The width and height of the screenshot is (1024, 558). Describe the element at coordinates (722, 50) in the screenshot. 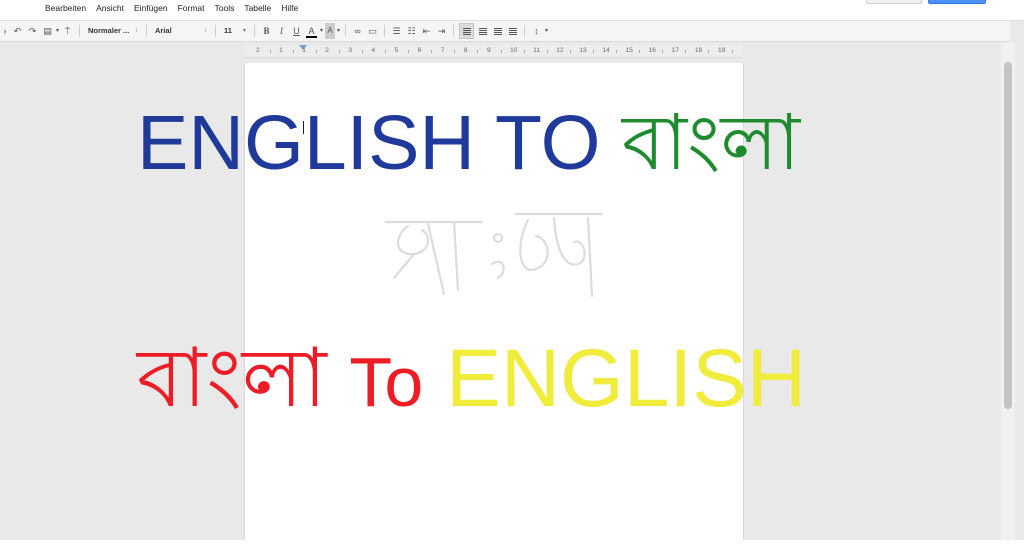

I see `ruler-number: 19` at that location.